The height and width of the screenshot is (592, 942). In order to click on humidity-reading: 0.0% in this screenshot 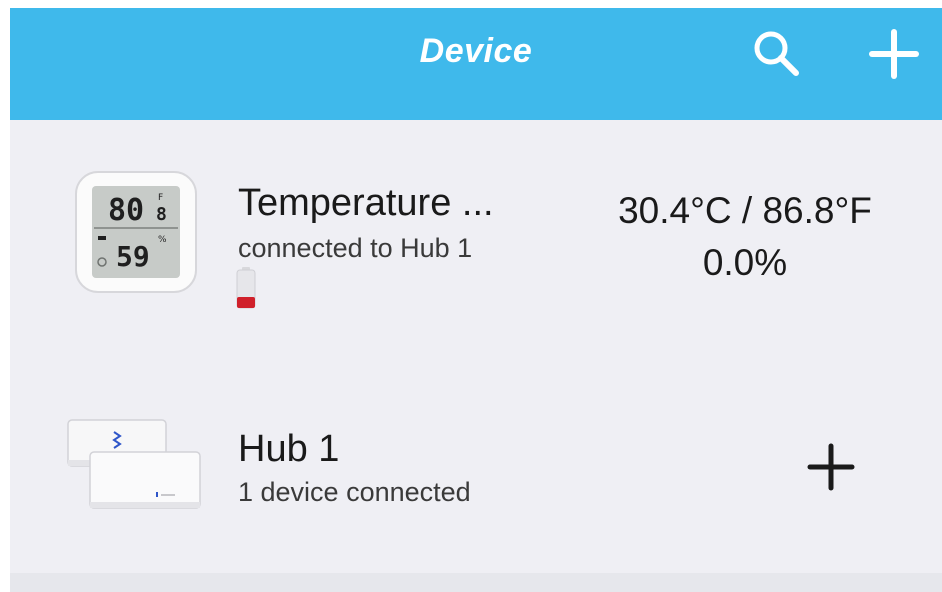, I will do `click(745, 262)`.